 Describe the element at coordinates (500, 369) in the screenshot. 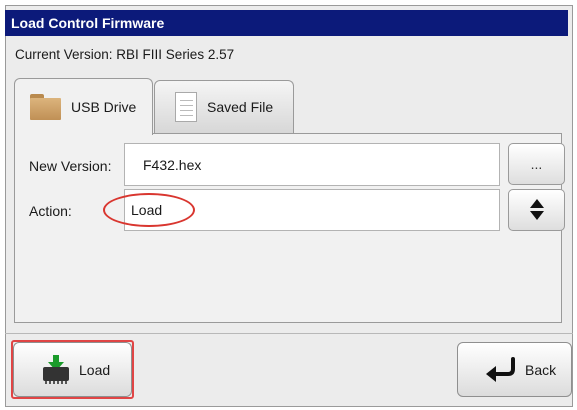

I see `back-arrow-icon` at that location.